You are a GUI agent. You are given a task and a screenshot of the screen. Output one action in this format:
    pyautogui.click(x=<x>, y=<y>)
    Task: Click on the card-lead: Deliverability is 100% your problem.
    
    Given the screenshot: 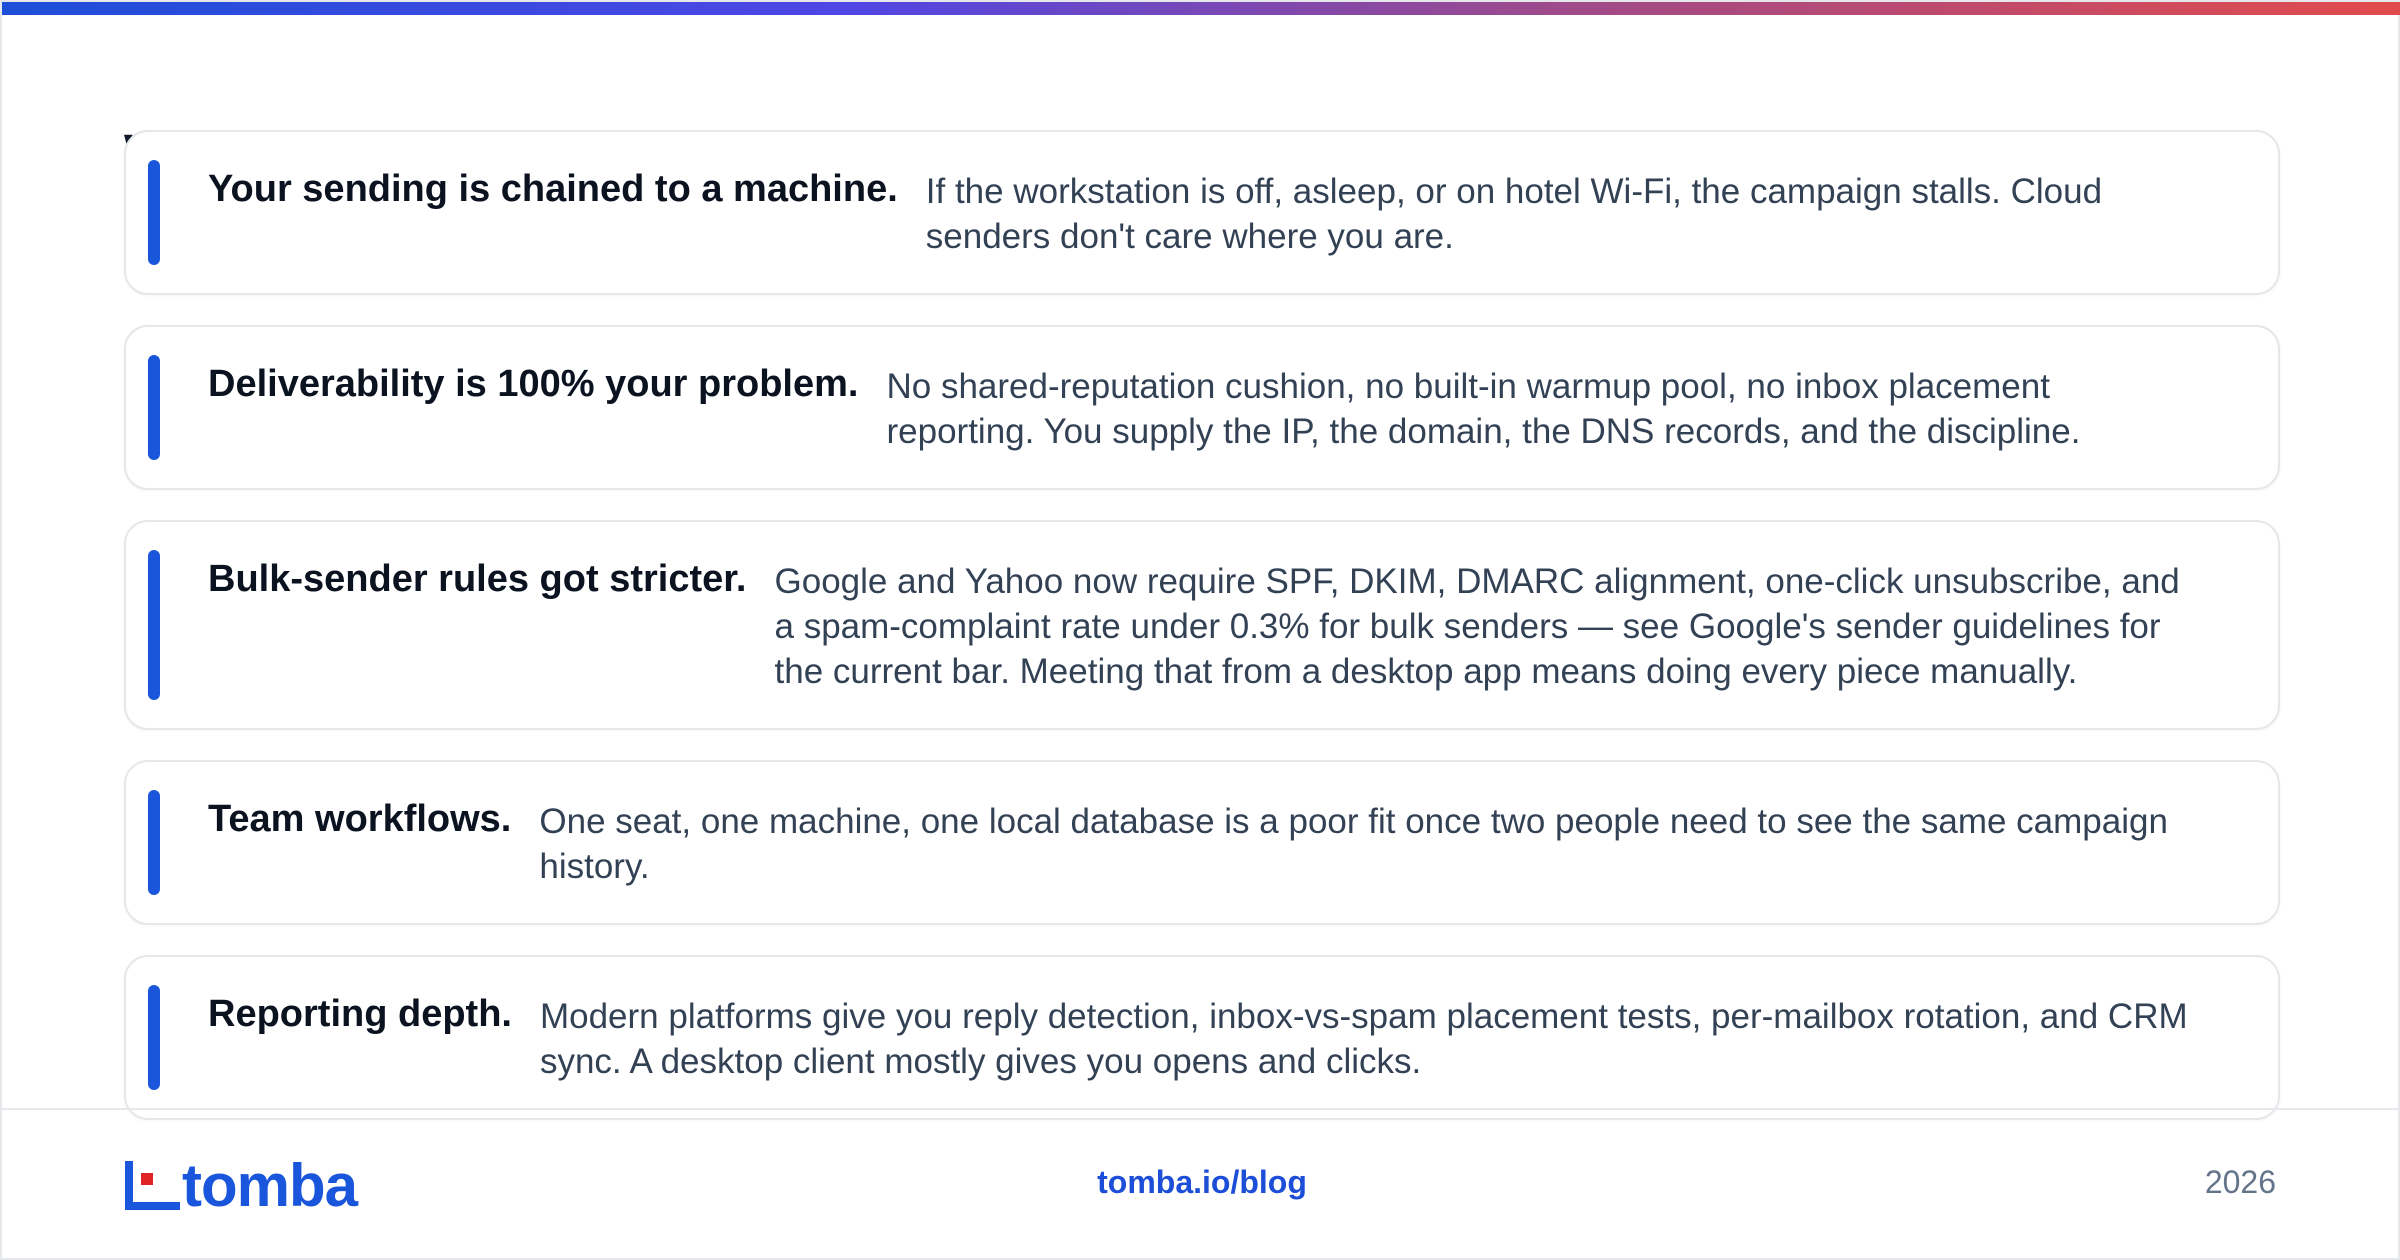 What is the action you would take?
    pyautogui.click(x=533, y=384)
    